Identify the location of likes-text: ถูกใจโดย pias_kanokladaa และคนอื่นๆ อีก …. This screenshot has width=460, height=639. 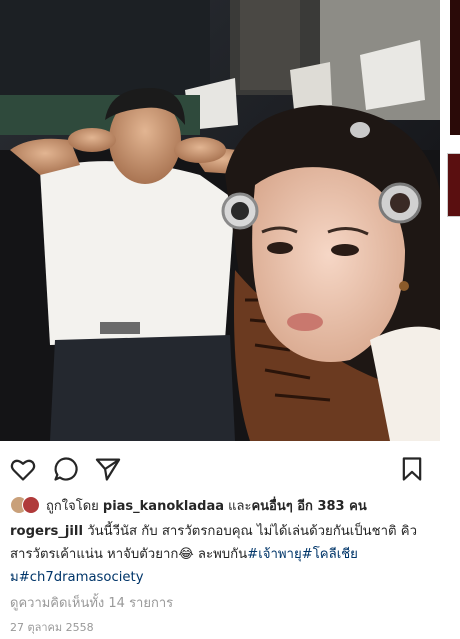
(206, 505).